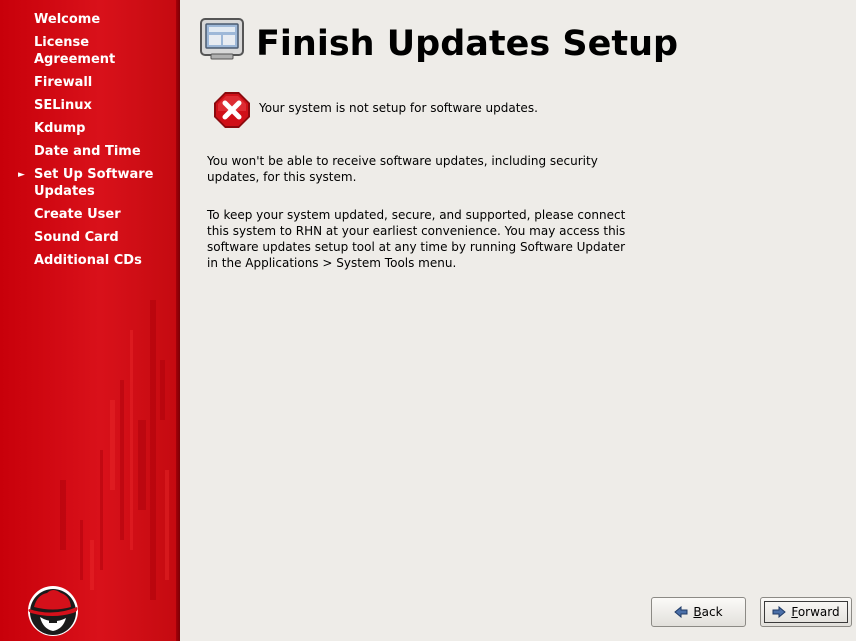 This screenshot has height=641, width=856. I want to click on sidebar-item-kdump: Kdump, so click(88, 128).